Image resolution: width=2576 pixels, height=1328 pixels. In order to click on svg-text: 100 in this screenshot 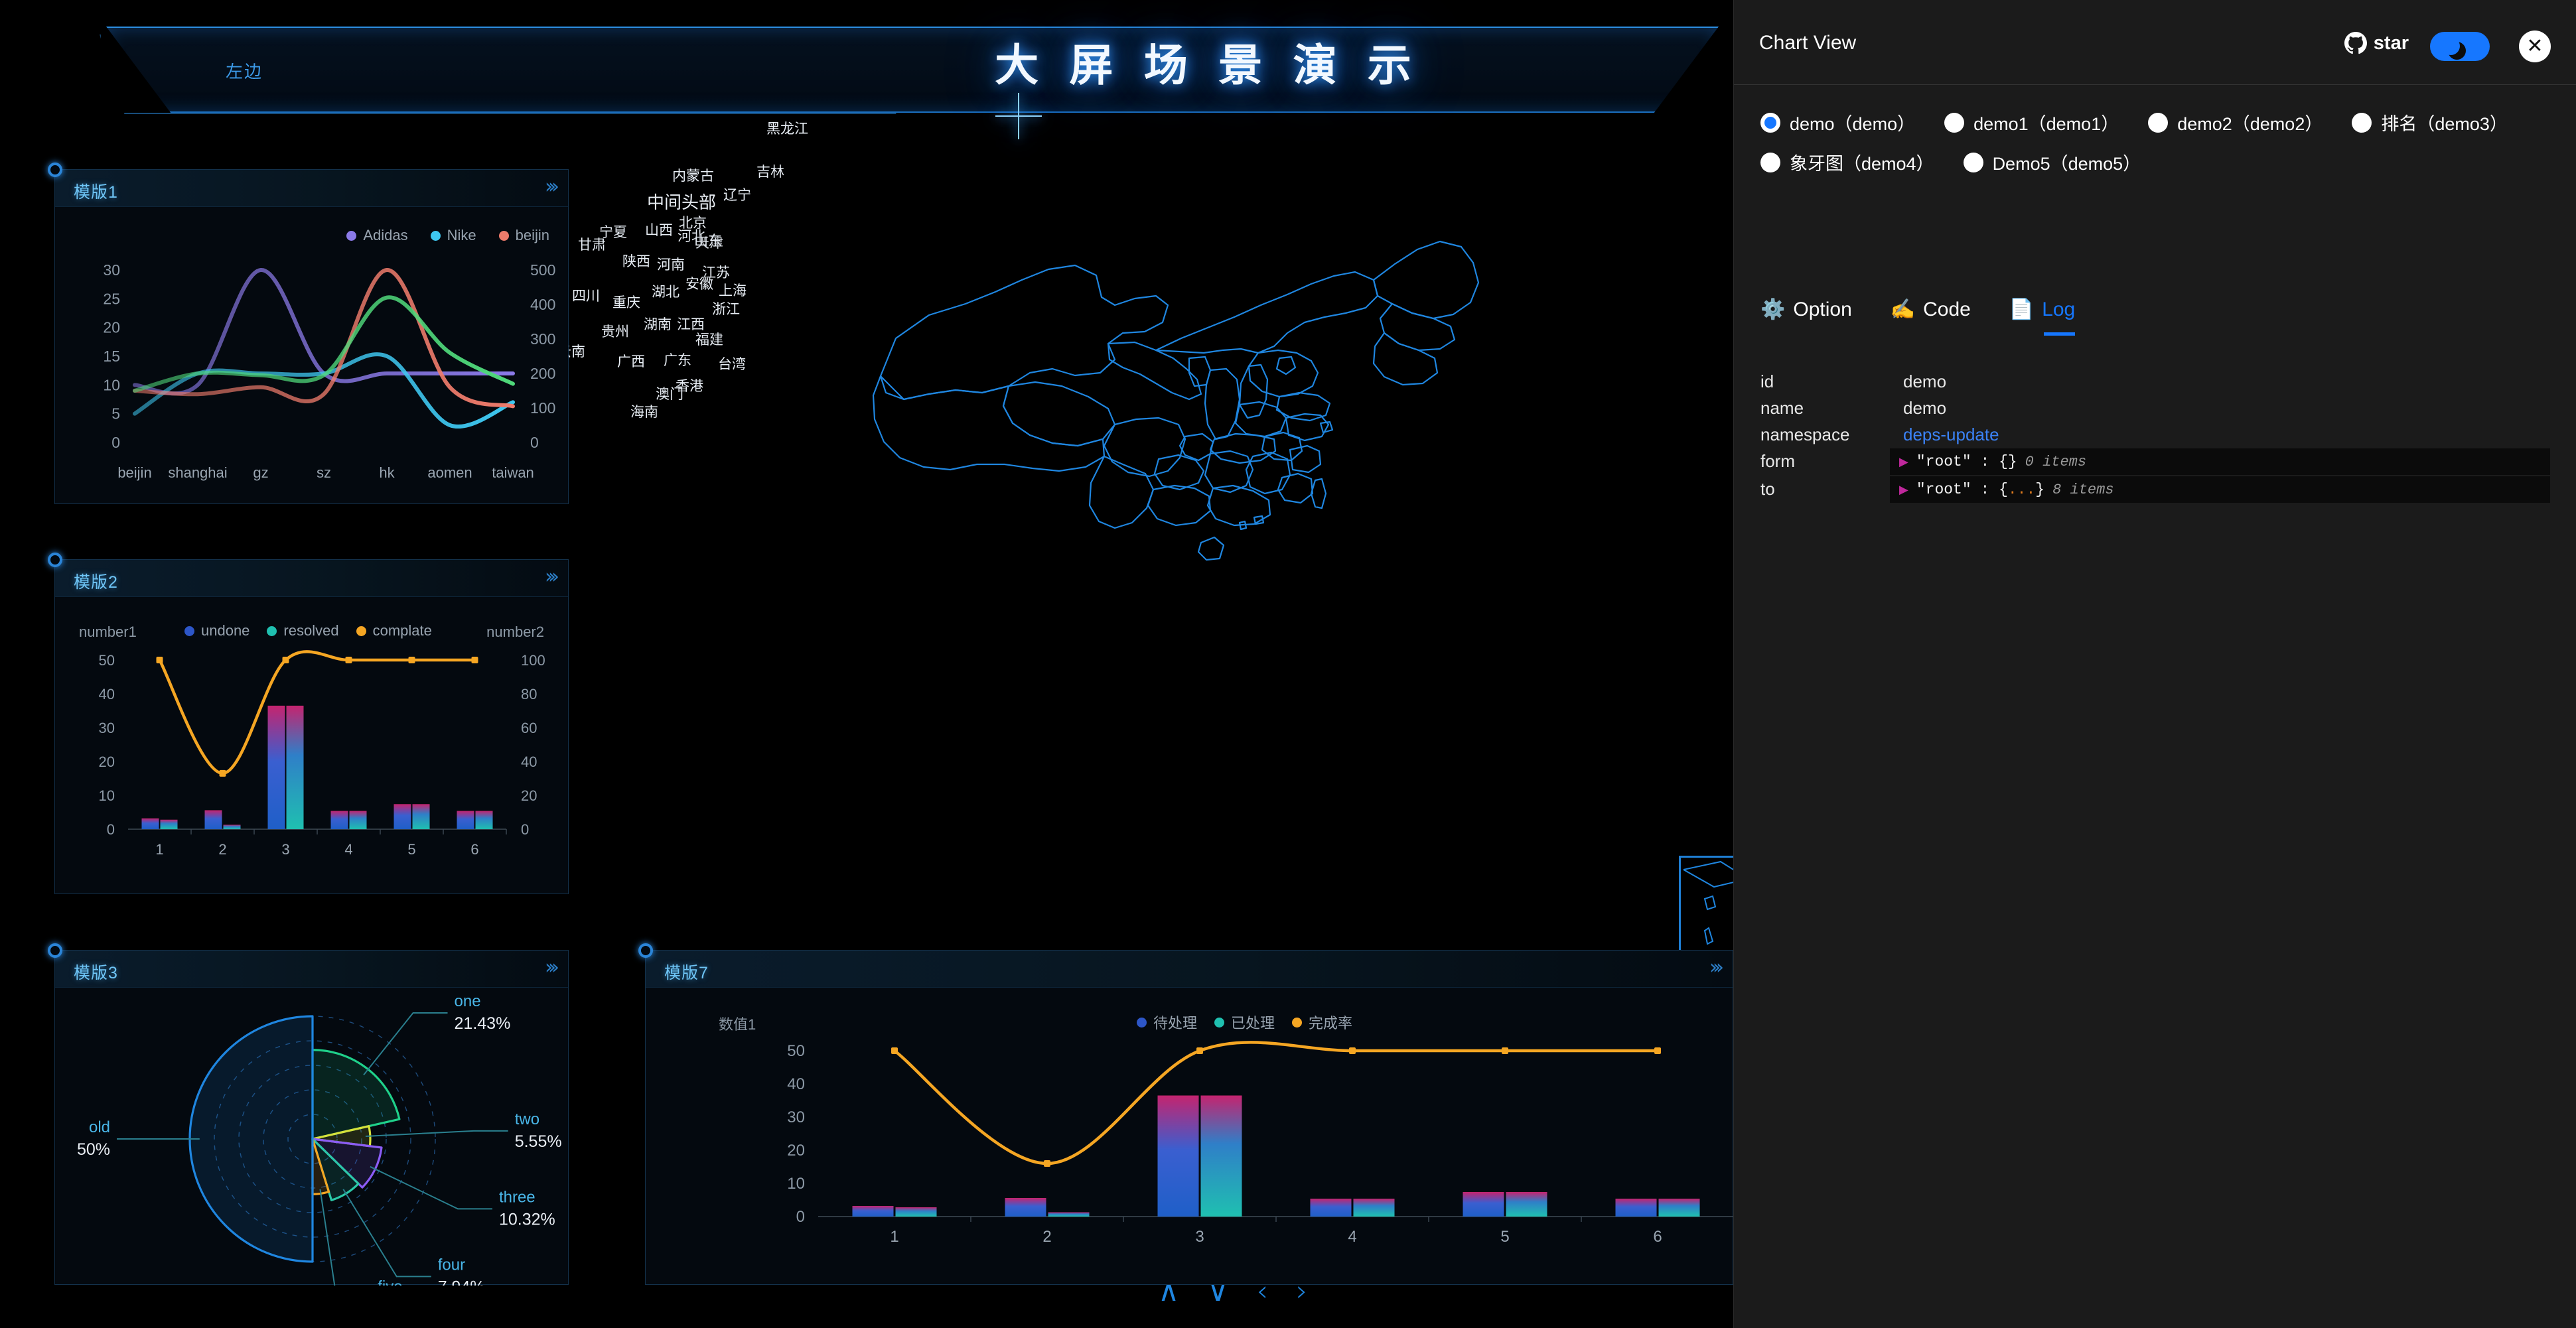, I will do `click(542, 408)`.